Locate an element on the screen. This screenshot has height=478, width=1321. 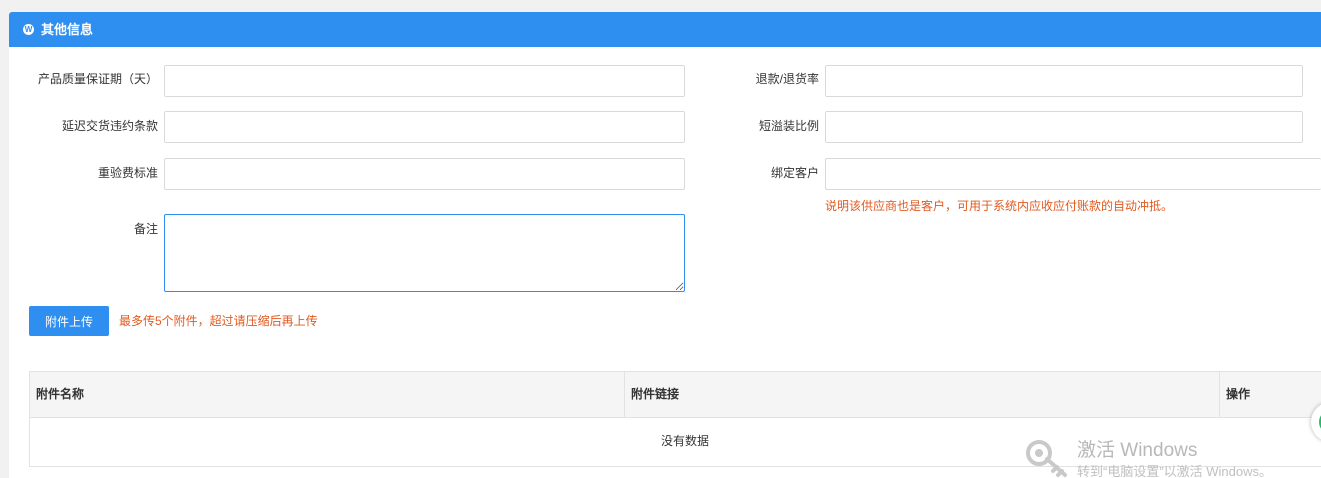
refund-rate-label: 退款/退货率 is located at coordinates (787, 79).